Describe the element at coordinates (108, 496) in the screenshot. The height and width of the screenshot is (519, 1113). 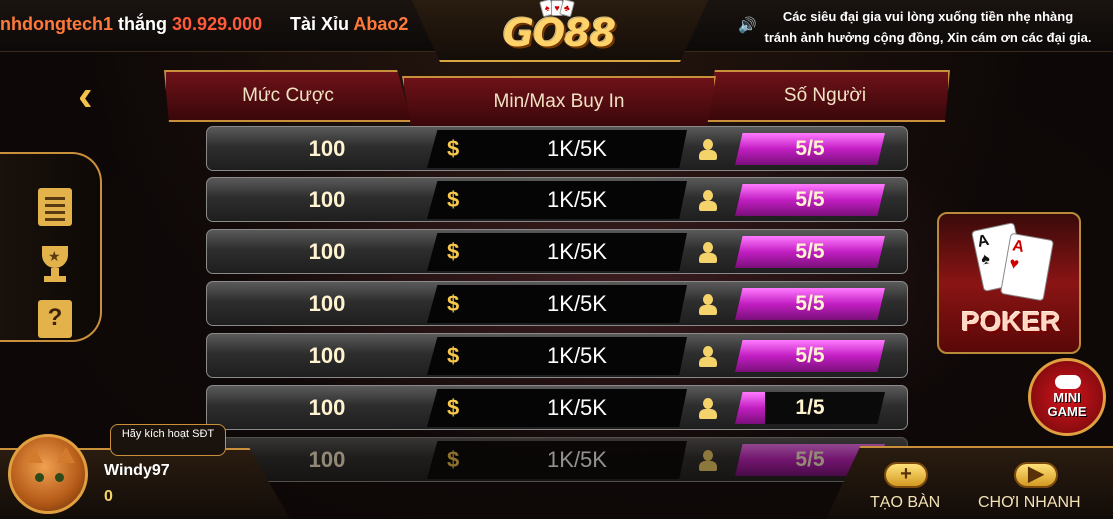
I see `user-balance: 0` at that location.